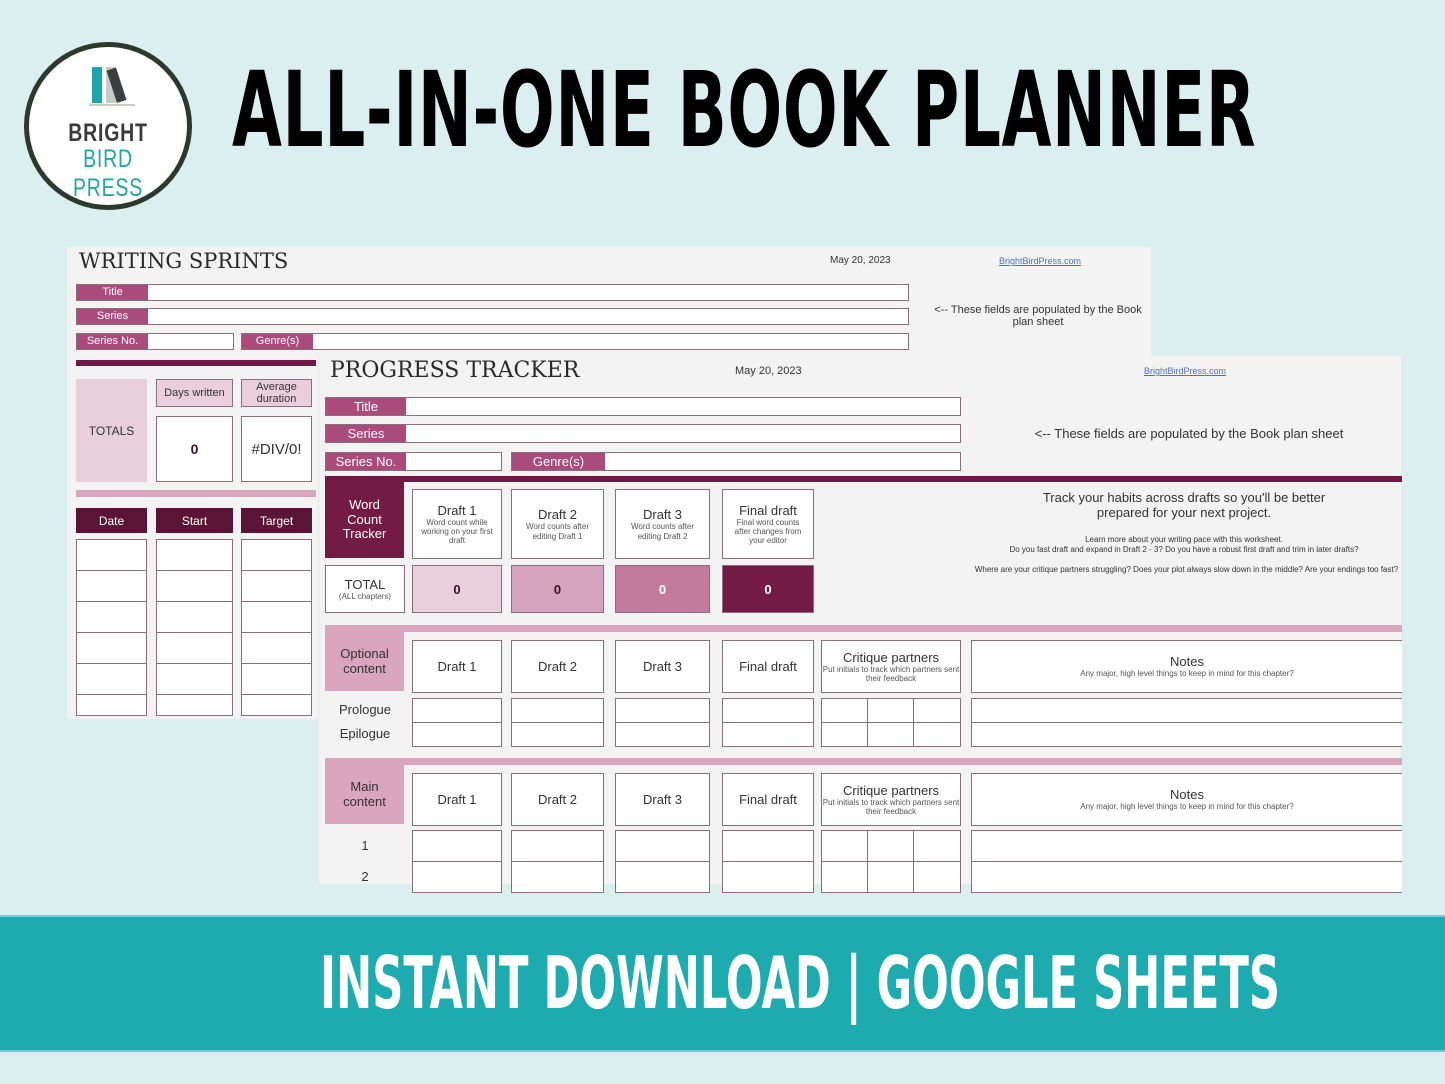 This screenshot has width=1445, height=1084. Describe the element at coordinates (365, 876) in the screenshot. I see `row-label: 2` at that location.